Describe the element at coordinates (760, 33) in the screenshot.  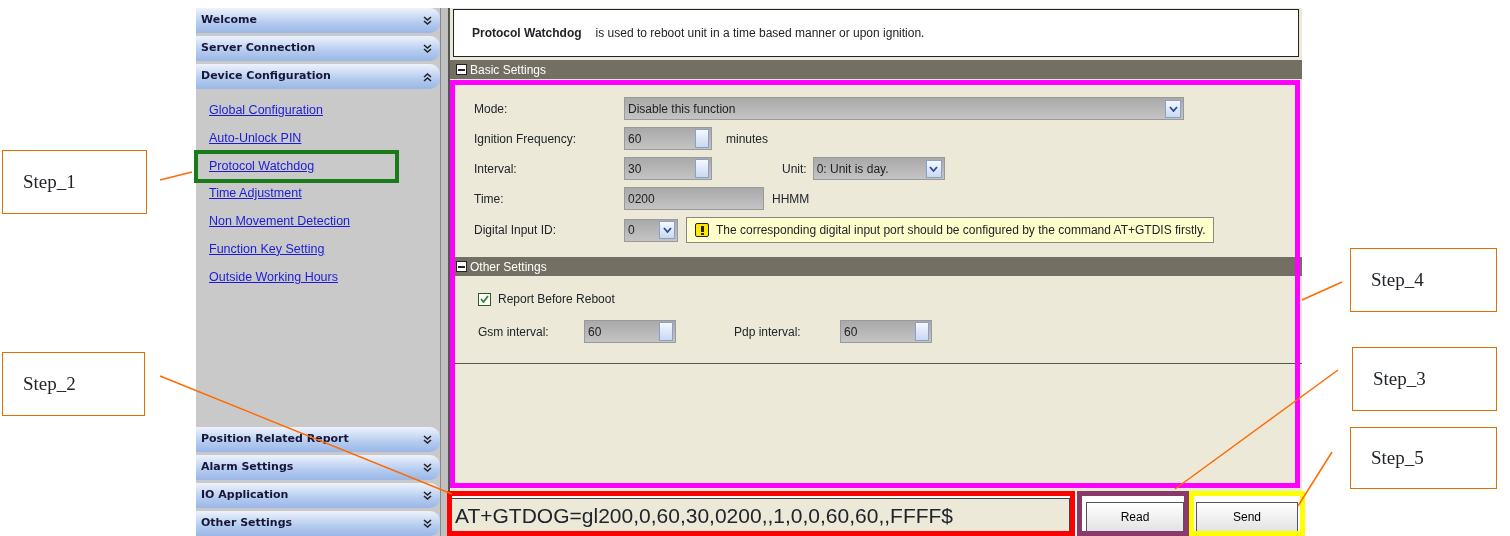
I see `description-text: is used to reboot unit in a time based manner or upon ignition.` at that location.